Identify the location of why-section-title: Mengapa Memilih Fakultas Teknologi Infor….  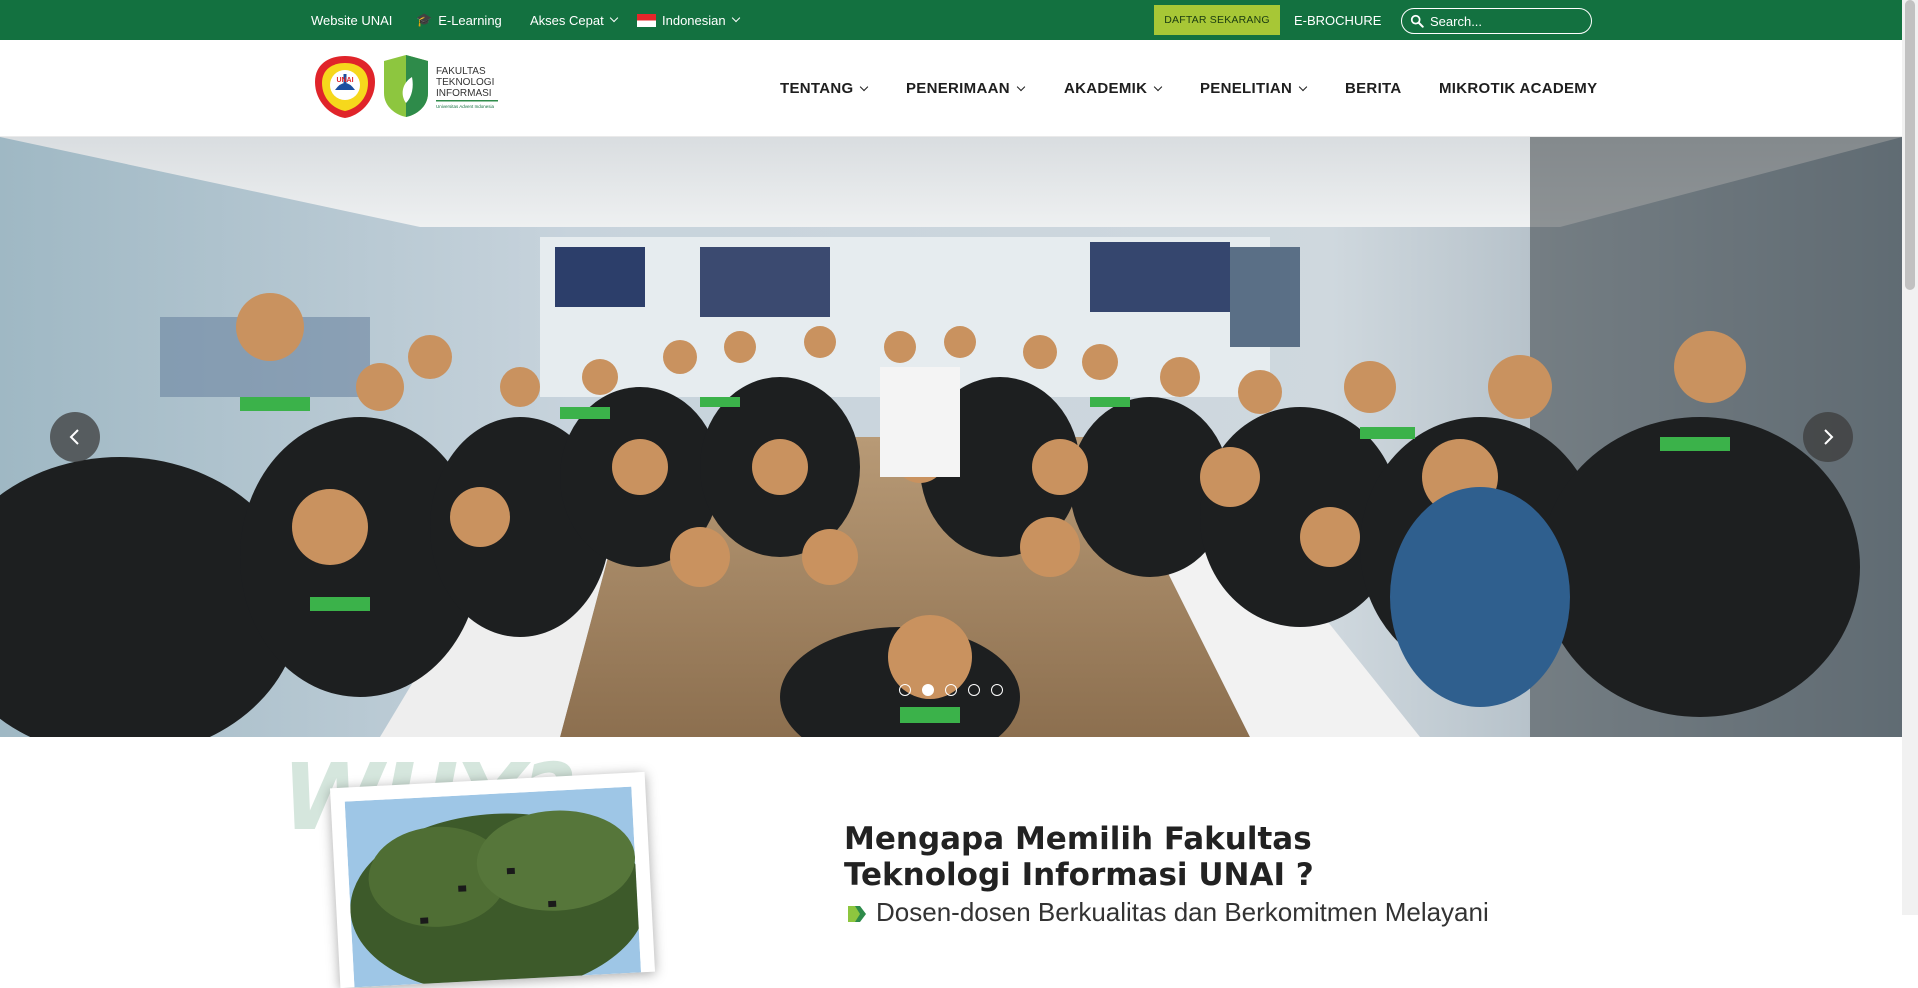
(1079, 856).